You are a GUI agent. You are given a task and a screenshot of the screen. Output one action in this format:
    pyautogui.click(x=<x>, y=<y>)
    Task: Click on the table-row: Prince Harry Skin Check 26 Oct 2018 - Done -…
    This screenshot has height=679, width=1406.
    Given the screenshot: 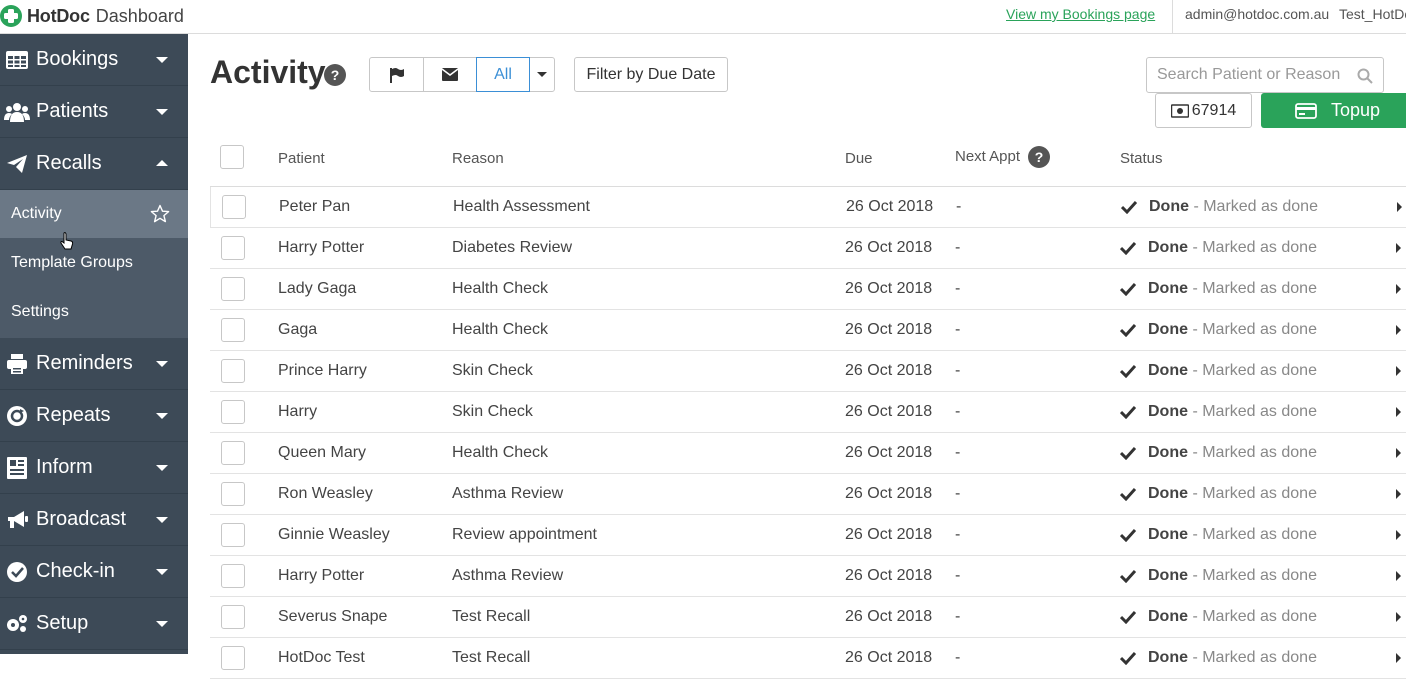 What is the action you would take?
    pyautogui.click(x=808, y=371)
    